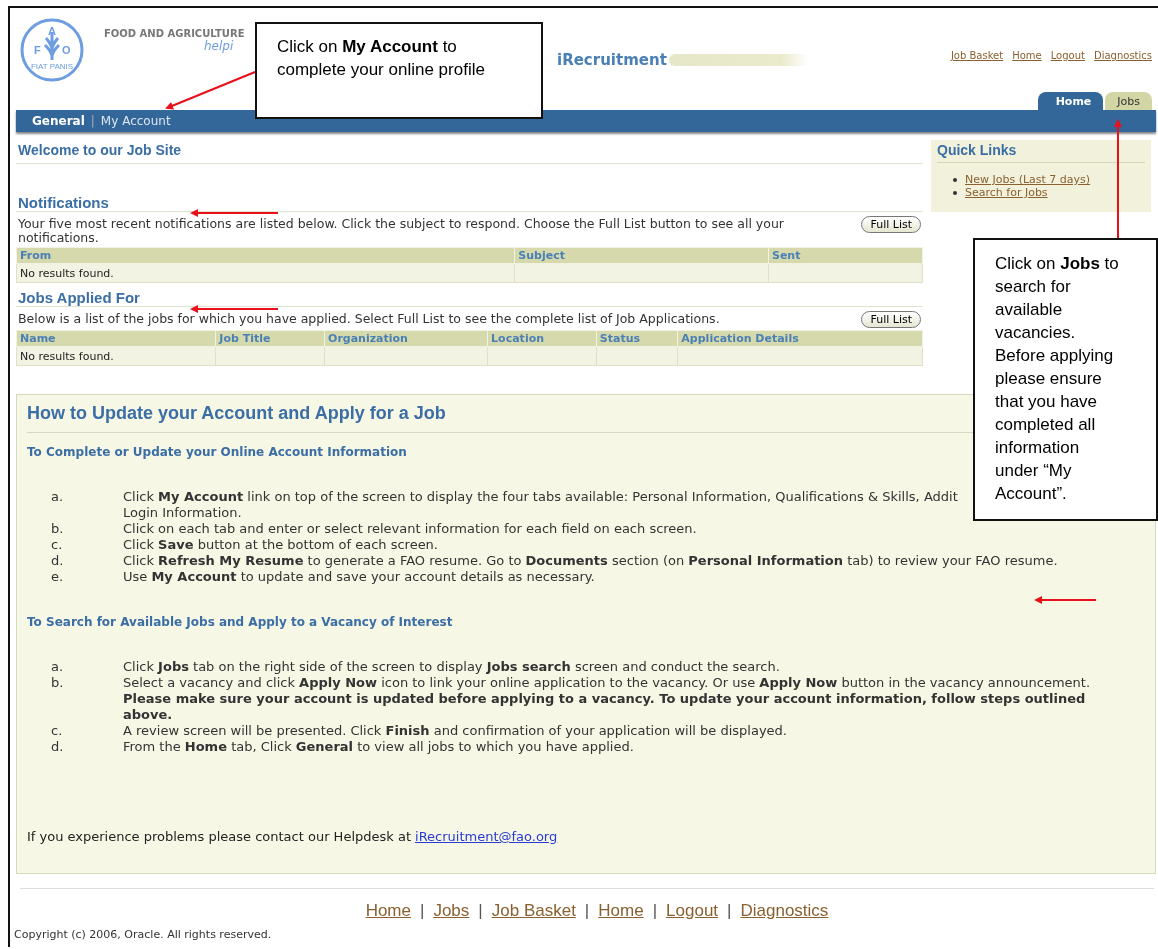 This screenshot has width=1158, height=949. Describe the element at coordinates (800, 338) in the screenshot. I see `column-header: Application Details` at that location.